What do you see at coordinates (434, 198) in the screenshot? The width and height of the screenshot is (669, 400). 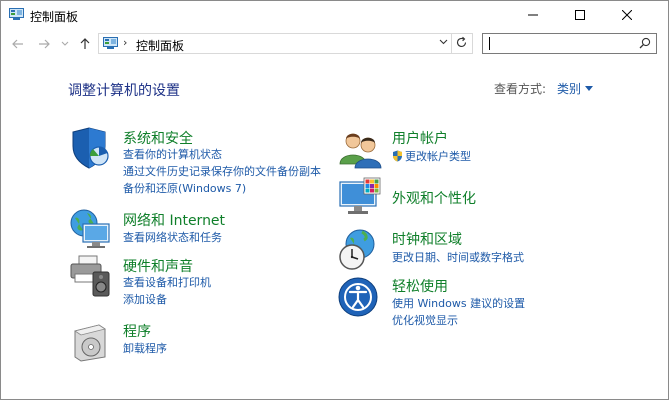 I see `category-title: 外观和个性化` at bounding box center [434, 198].